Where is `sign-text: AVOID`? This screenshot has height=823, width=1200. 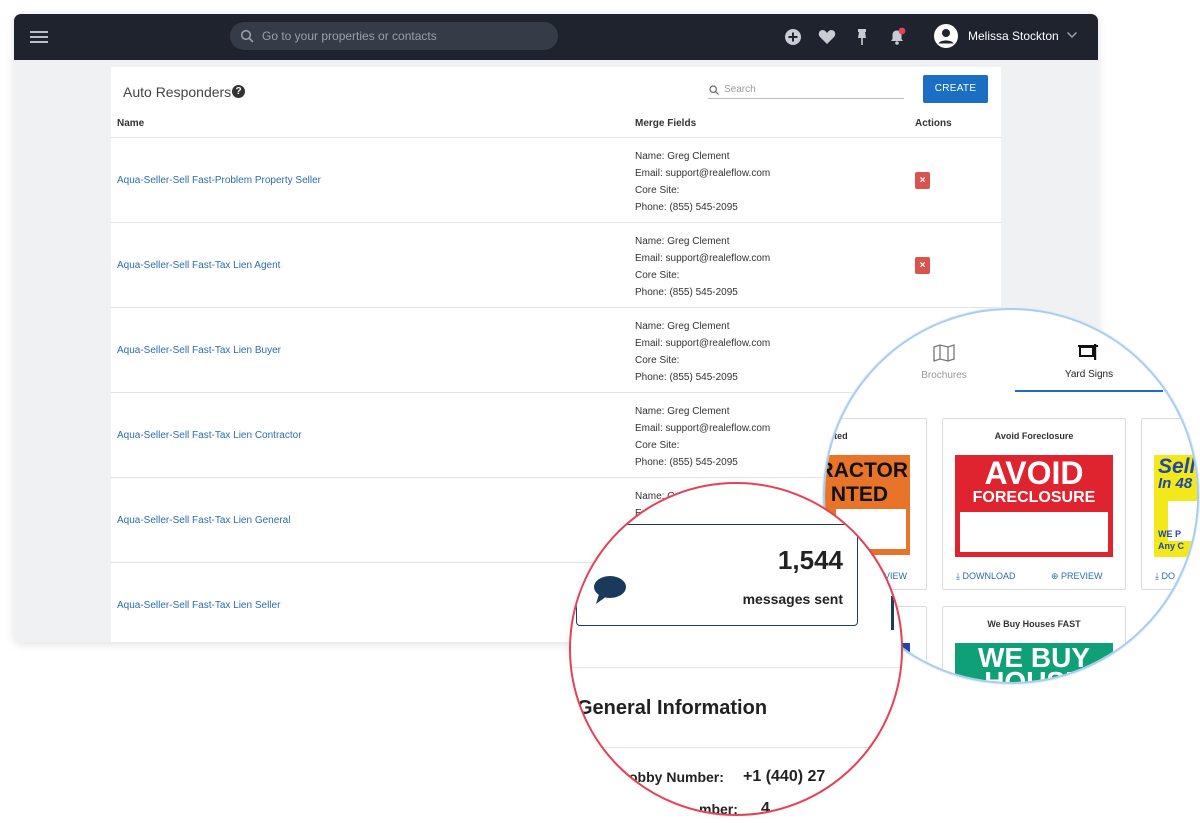
sign-text: AVOID is located at coordinates (1034, 473).